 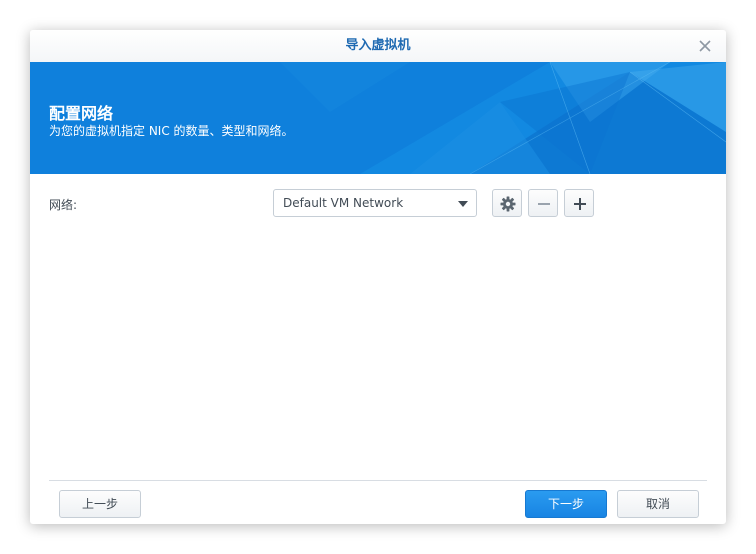 What do you see at coordinates (378, 480) in the screenshot?
I see `footer-divider` at bounding box center [378, 480].